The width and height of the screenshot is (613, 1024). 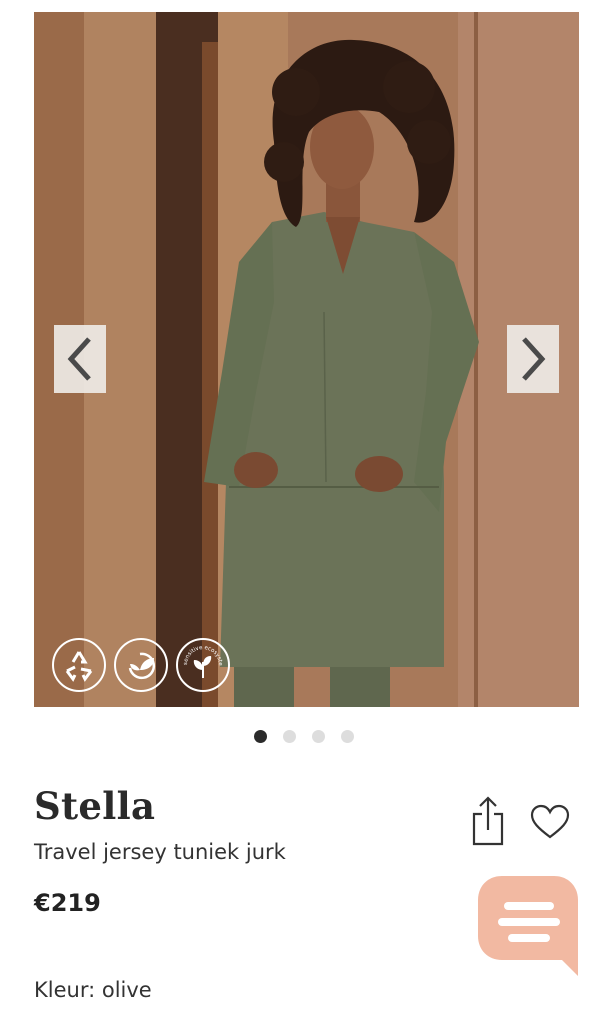 I want to click on leaf-circle-icon, so click(x=141, y=665).